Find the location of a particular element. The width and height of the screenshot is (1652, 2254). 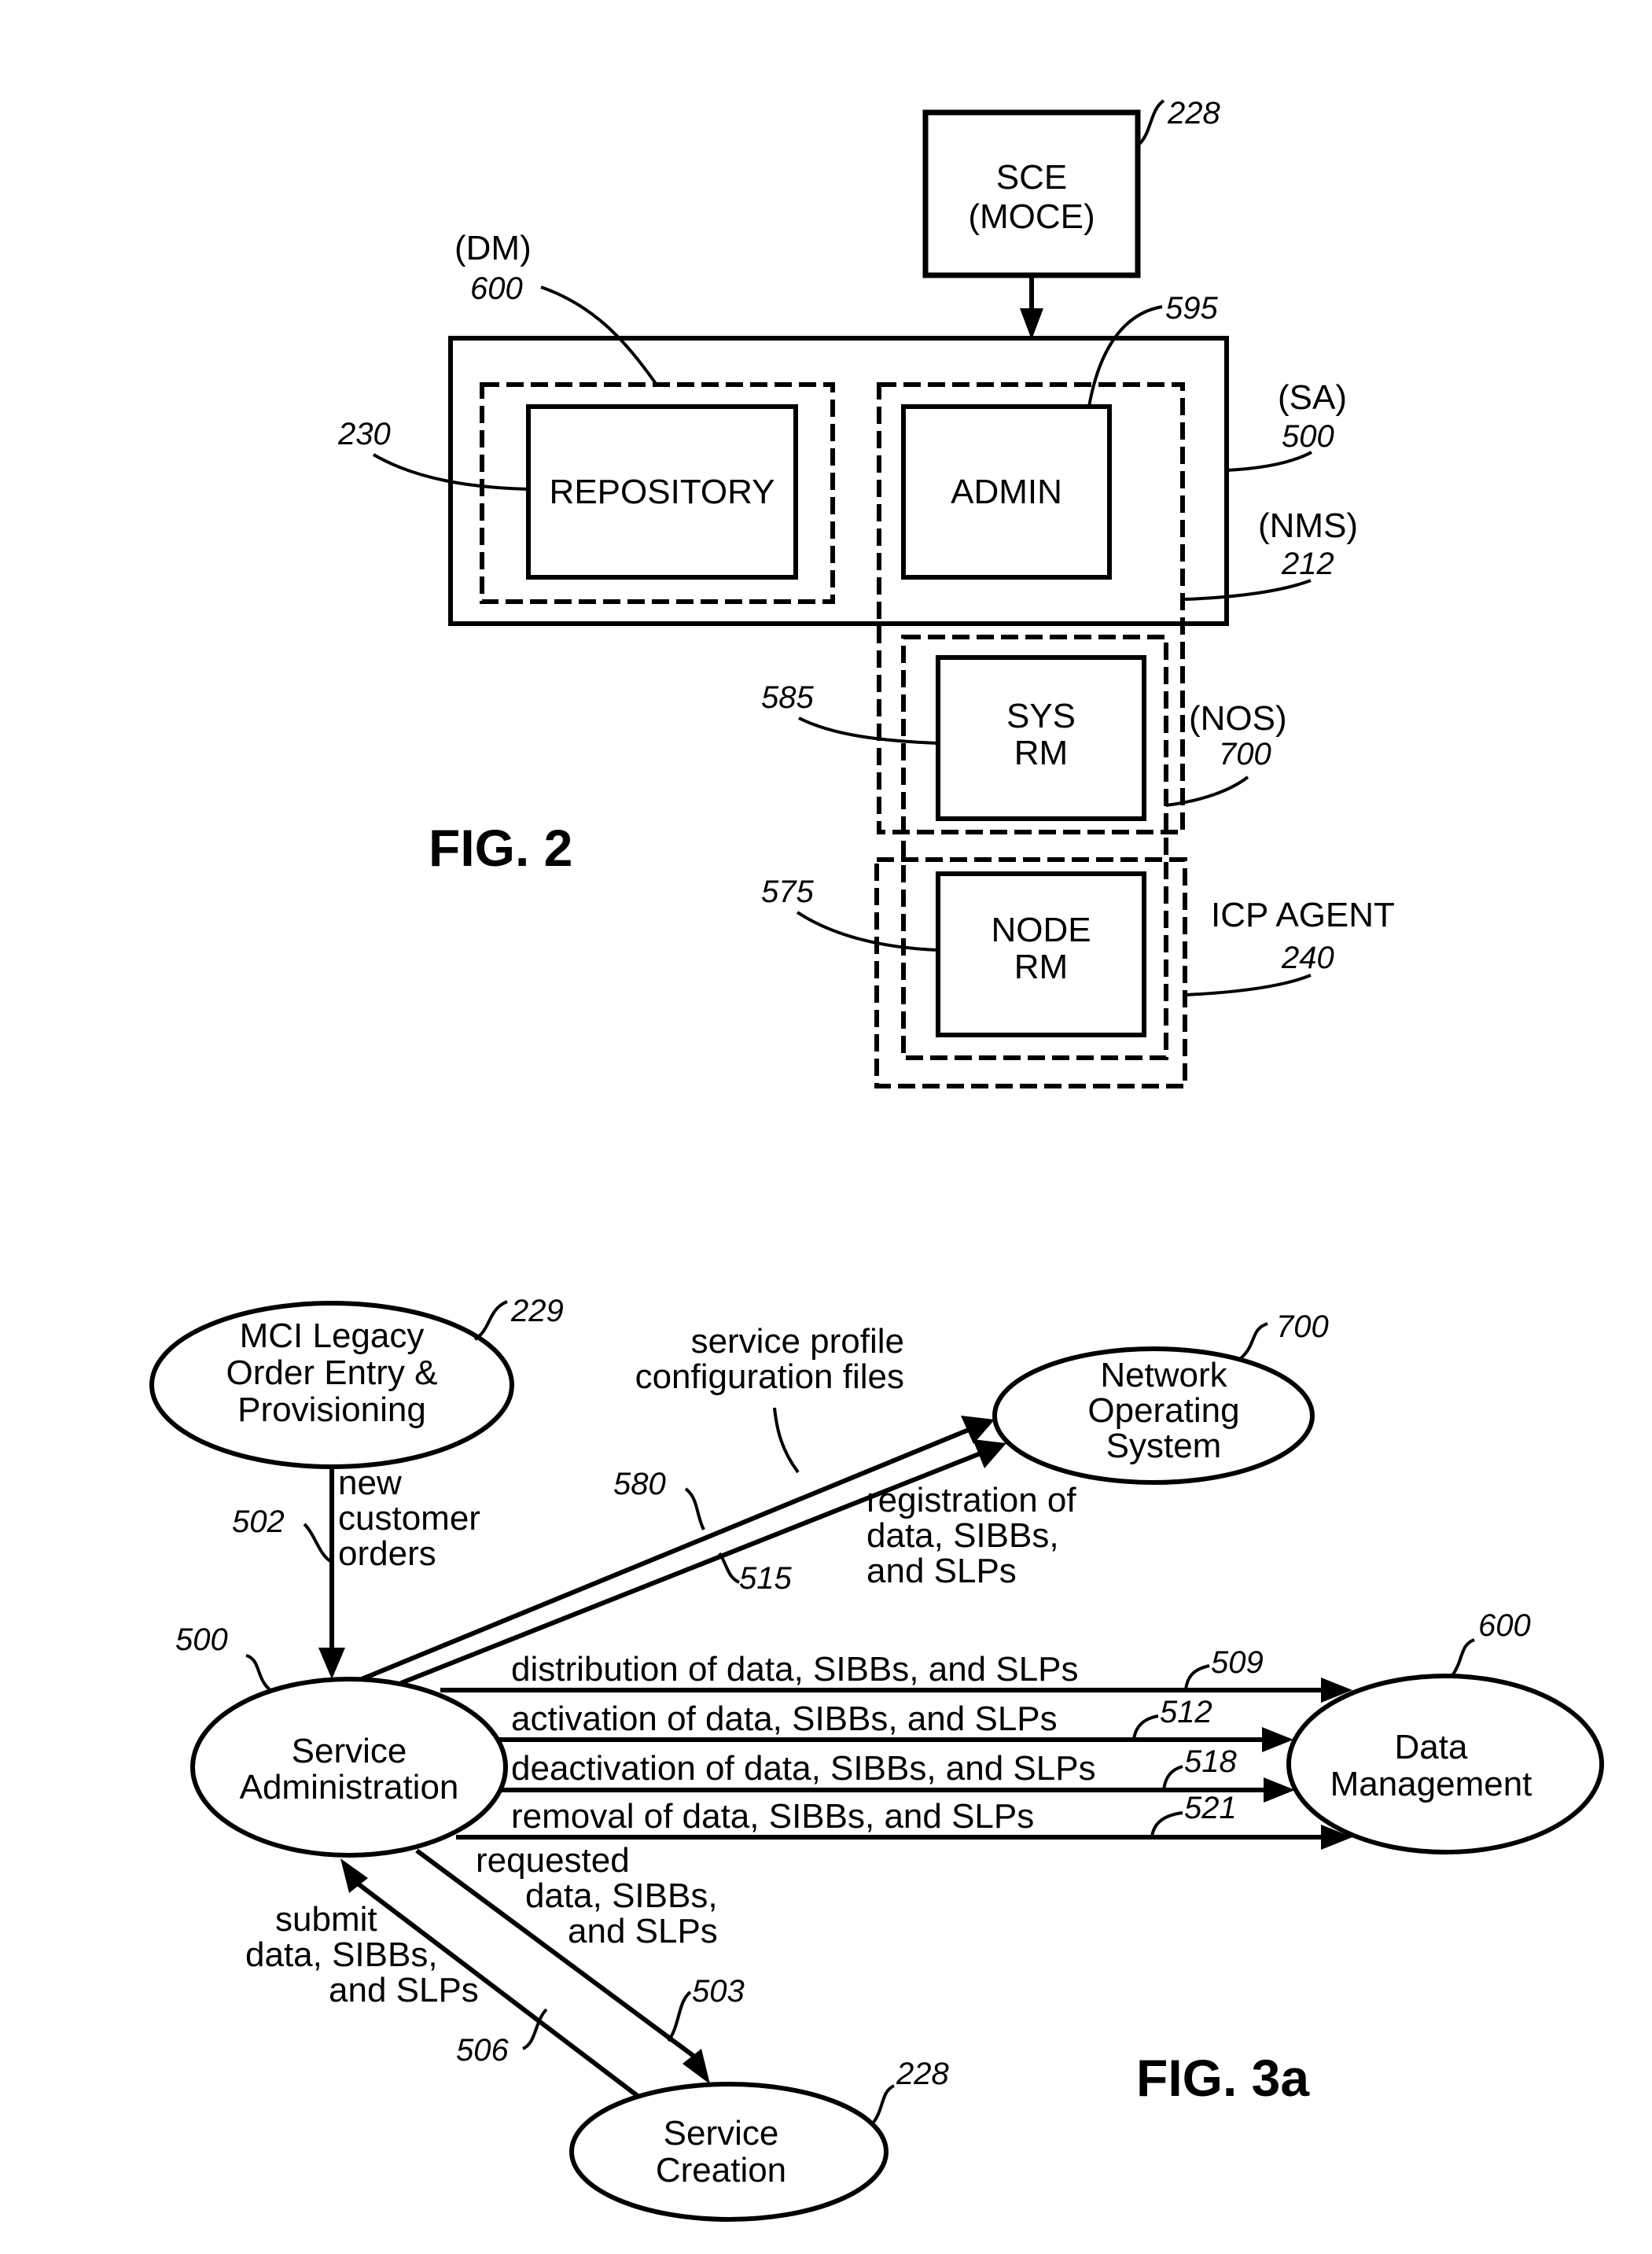

ref-521: 521 is located at coordinates (1210, 1808).